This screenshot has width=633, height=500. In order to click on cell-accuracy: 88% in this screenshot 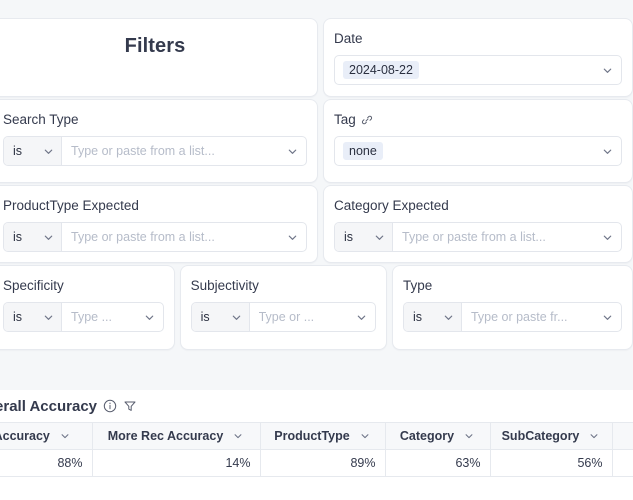, I will do `click(46, 463)`.